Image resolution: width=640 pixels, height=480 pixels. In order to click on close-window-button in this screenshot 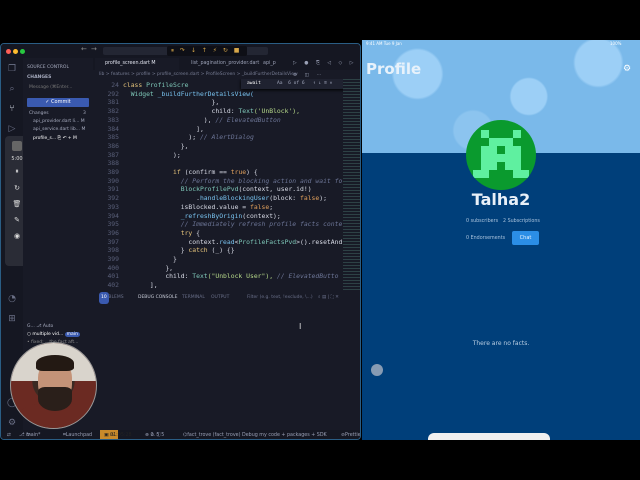, I will do `click(8, 51)`.